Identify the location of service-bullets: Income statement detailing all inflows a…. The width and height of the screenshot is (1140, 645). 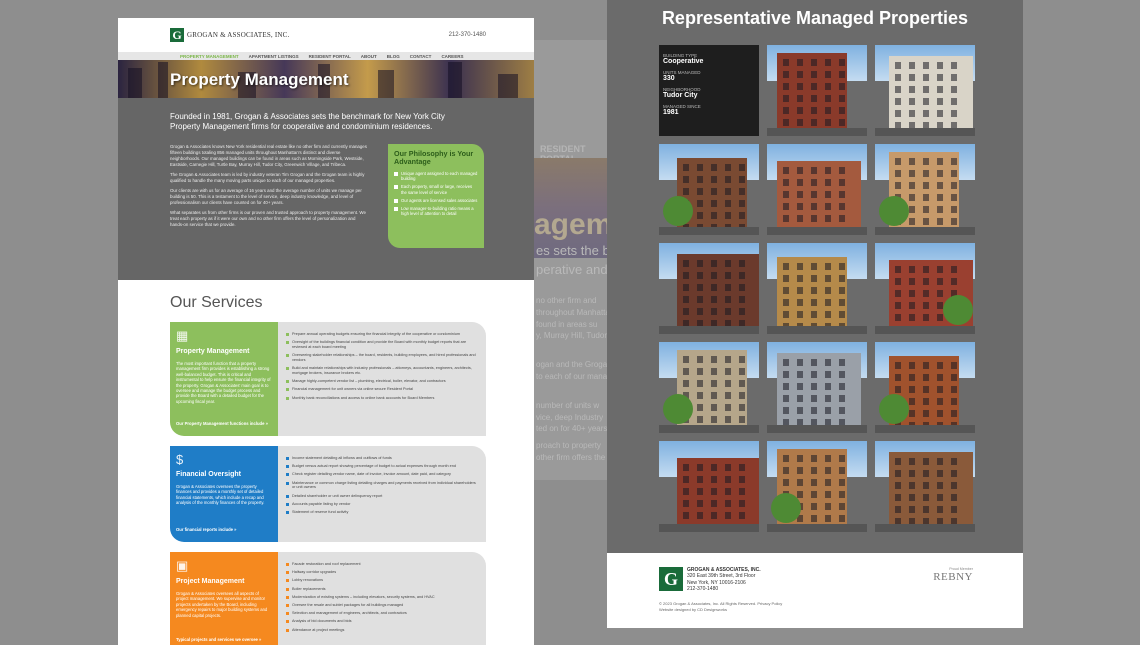
(382, 494).